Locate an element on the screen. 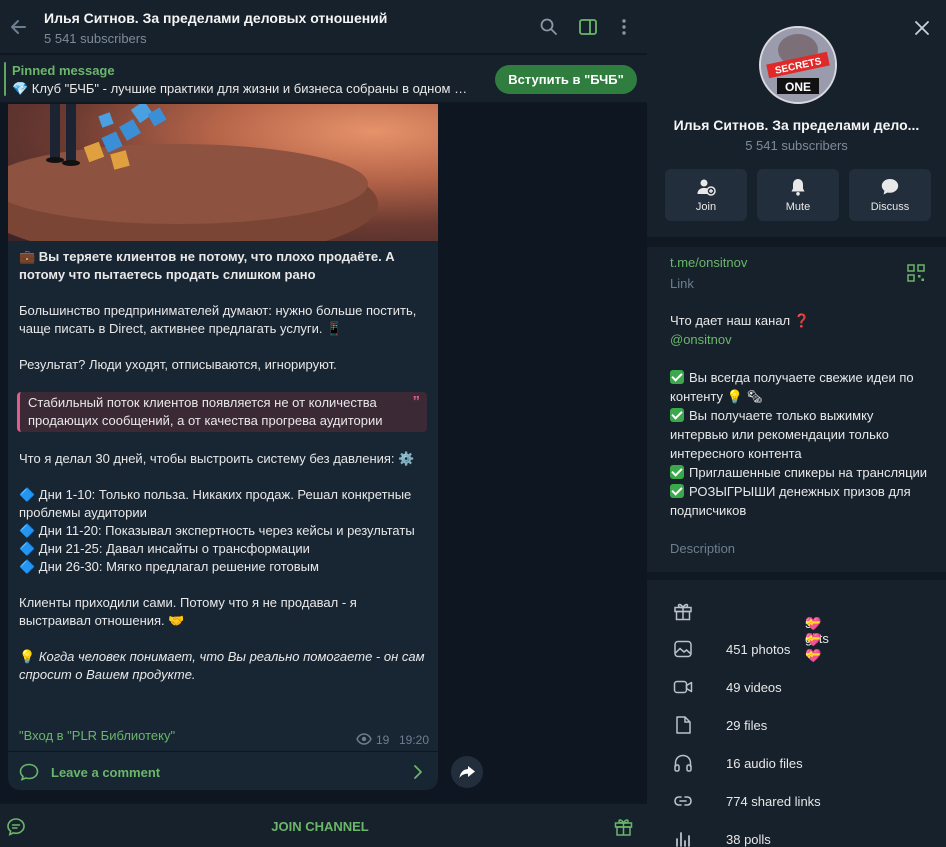 The height and width of the screenshot is (847, 946). description-handle: @onsitnov is located at coordinates (801, 339).